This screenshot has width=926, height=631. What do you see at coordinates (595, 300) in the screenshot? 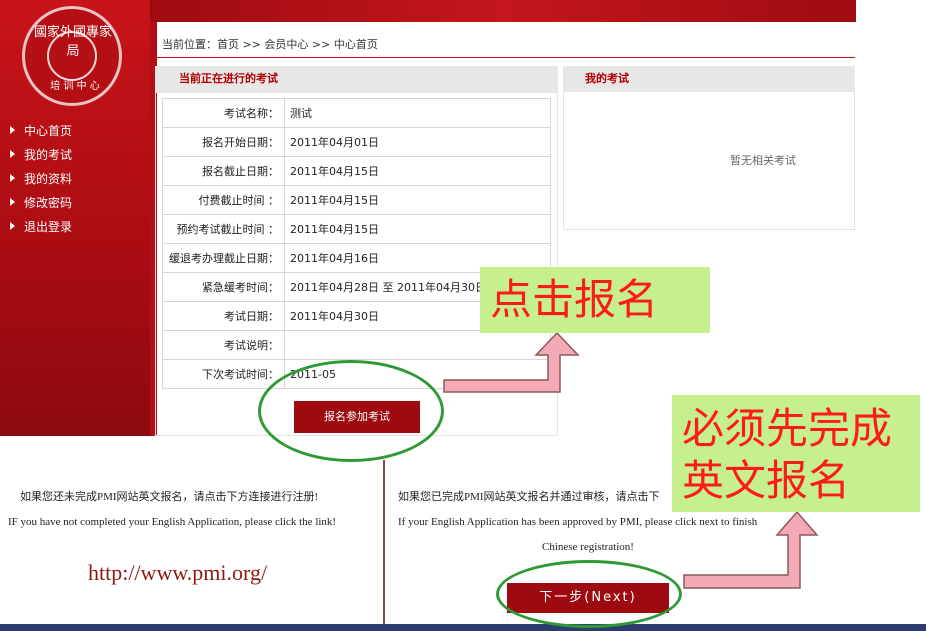
I see `annotation-click-apply: 点击报名` at bounding box center [595, 300].